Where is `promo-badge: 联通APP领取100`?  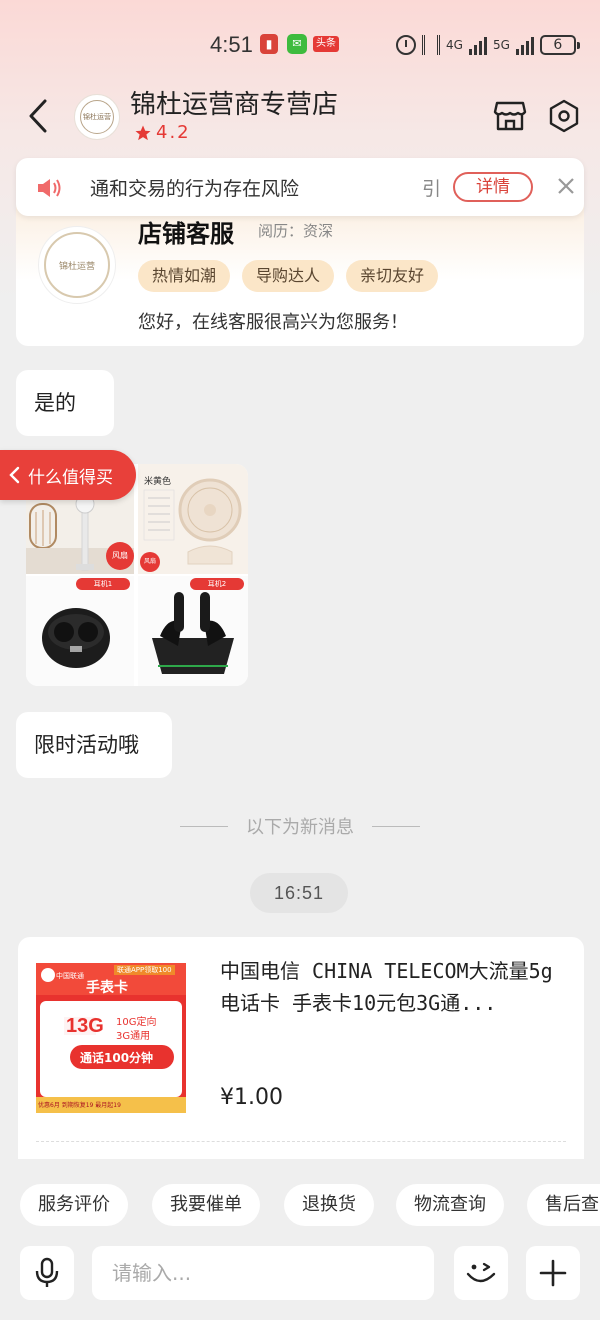 promo-badge: 联通APP领取100 is located at coordinates (144, 970).